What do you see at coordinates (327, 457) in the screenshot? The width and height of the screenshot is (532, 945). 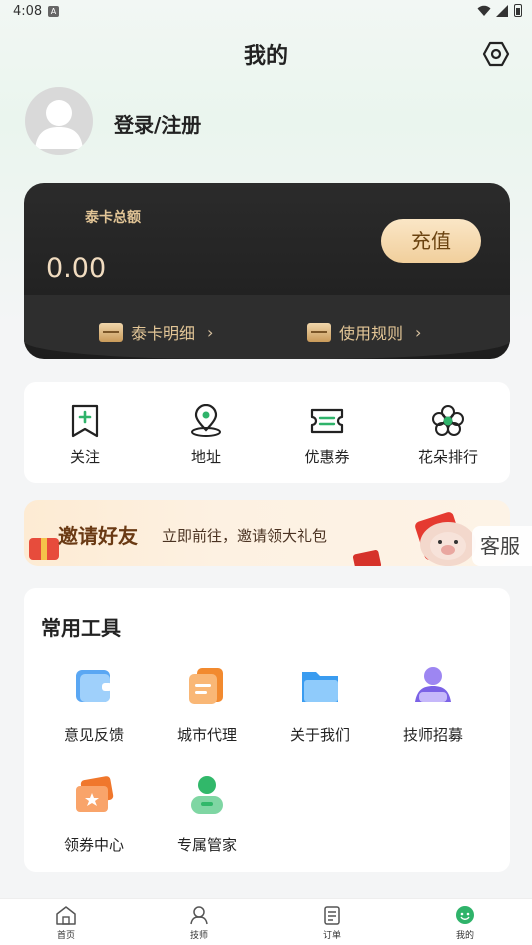 I see `quick-item-label: 优惠券` at bounding box center [327, 457].